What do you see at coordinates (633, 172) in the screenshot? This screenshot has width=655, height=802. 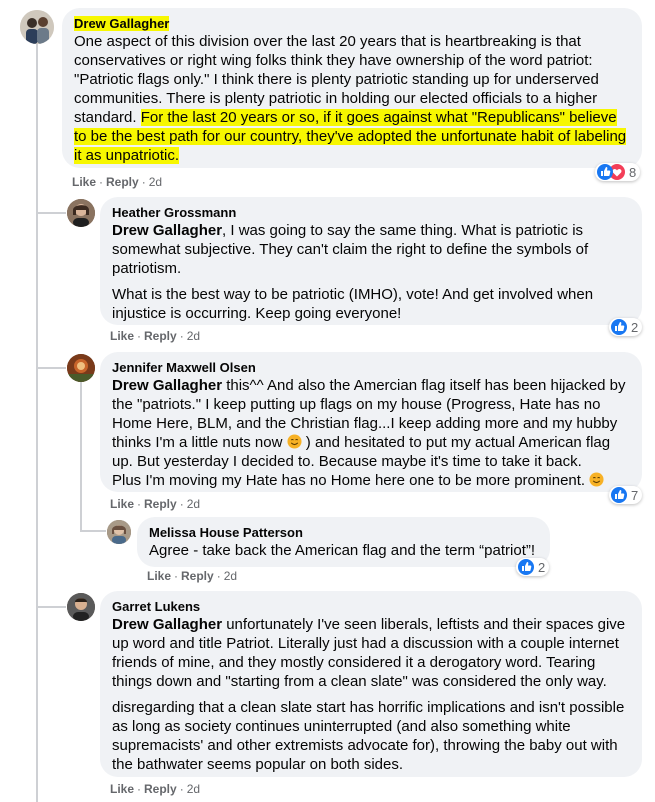 I see `reaction-count: 8` at bounding box center [633, 172].